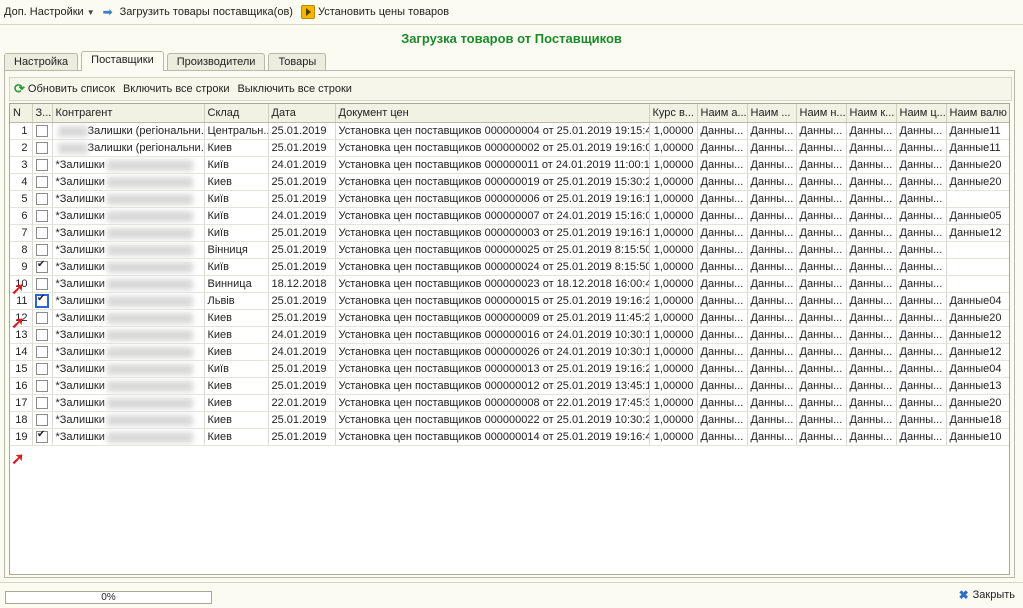  I want to click on settings-menu-label: Доп. Настройки, so click(44, 12).